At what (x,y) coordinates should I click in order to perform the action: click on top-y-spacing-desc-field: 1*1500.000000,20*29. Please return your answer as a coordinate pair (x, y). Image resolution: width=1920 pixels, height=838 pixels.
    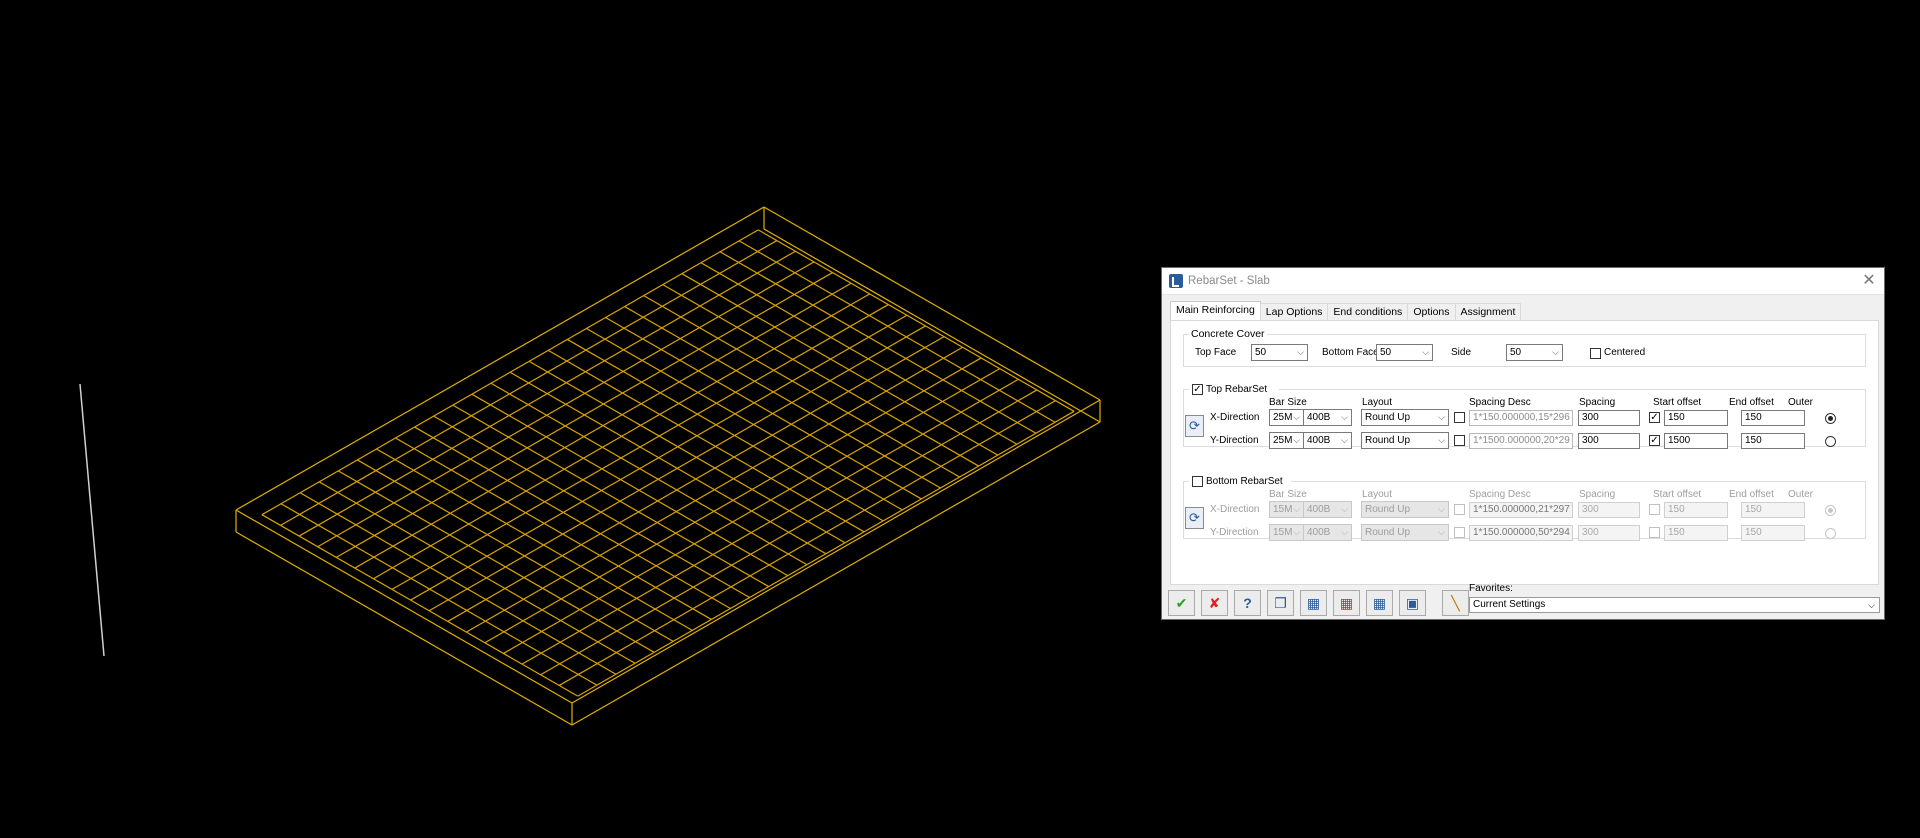
    Looking at the image, I should click on (1521, 441).